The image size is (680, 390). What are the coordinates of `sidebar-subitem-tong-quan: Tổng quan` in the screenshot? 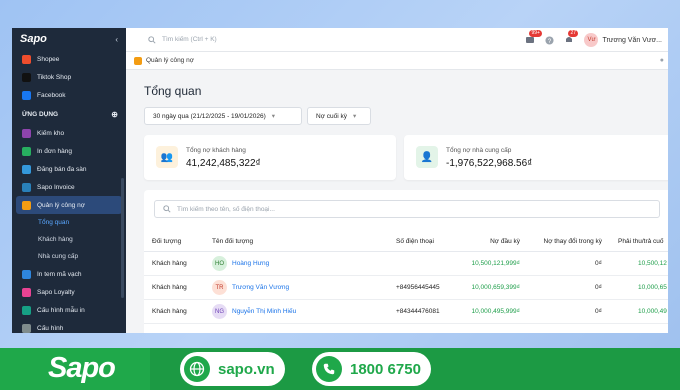 It's located at (69, 222).